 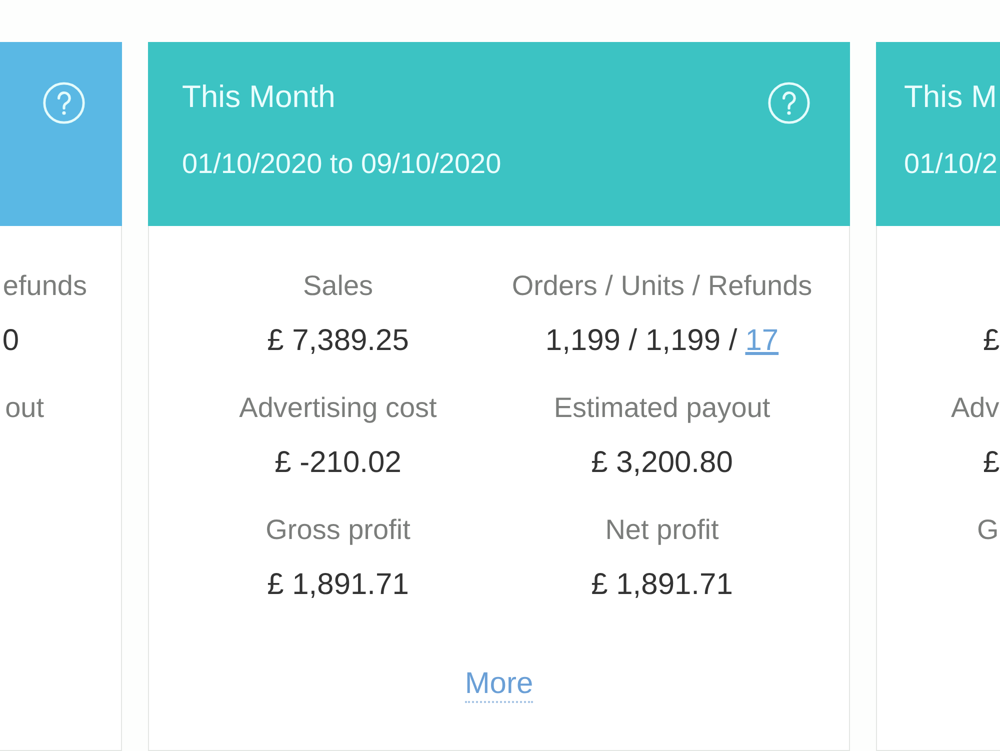 I want to click on stat-label: efunds, so click(x=44, y=285).